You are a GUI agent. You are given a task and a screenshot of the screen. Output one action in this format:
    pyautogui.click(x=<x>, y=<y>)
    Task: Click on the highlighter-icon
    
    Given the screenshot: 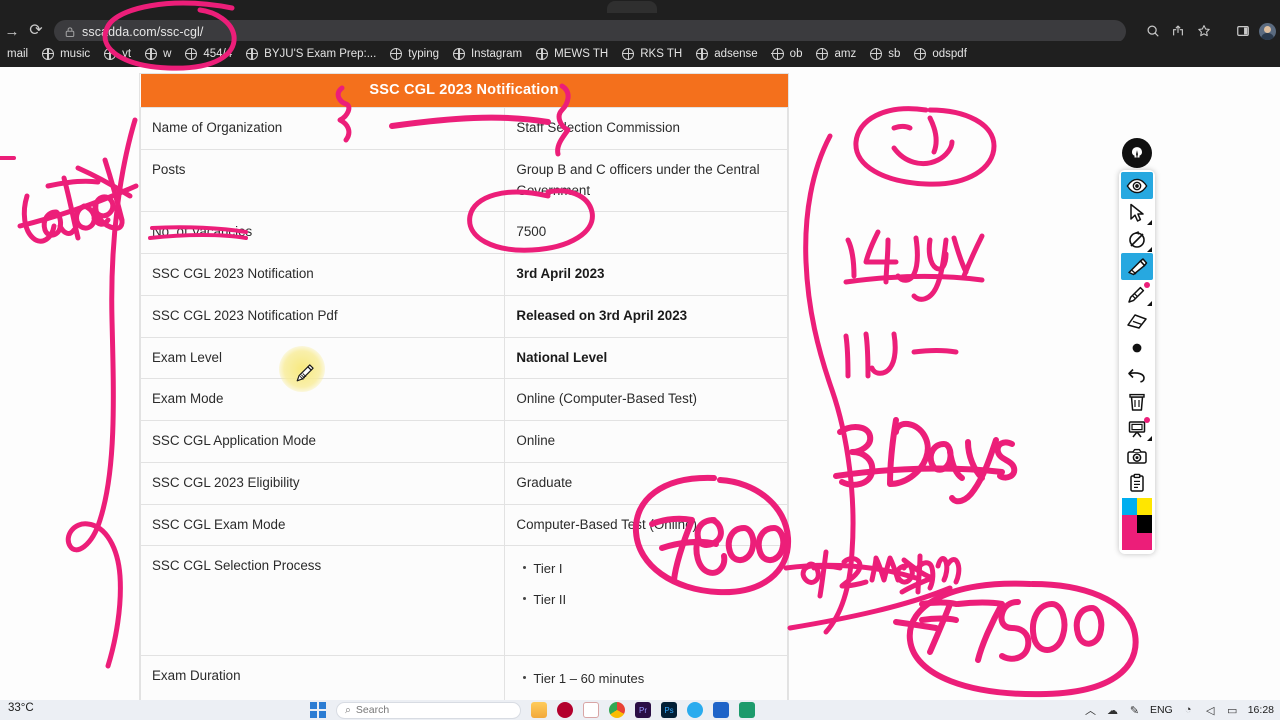 What is the action you would take?
    pyautogui.click(x=1138, y=266)
    